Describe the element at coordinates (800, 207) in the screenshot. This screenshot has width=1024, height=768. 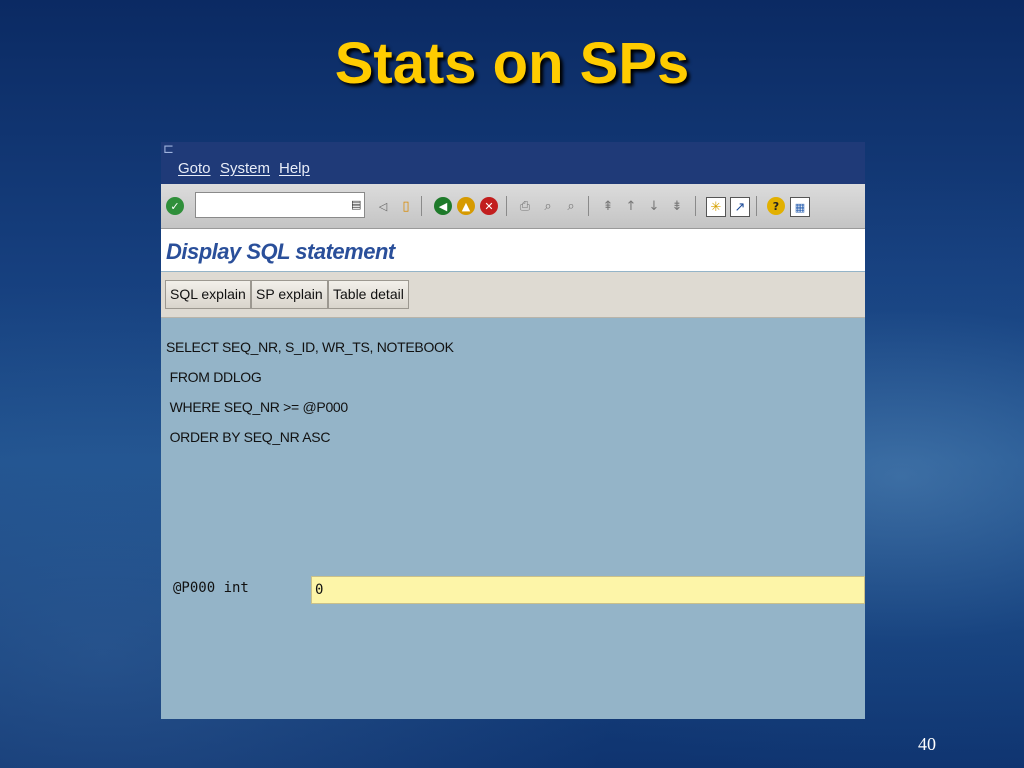
I see `layout-menu-icon: ▦` at that location.